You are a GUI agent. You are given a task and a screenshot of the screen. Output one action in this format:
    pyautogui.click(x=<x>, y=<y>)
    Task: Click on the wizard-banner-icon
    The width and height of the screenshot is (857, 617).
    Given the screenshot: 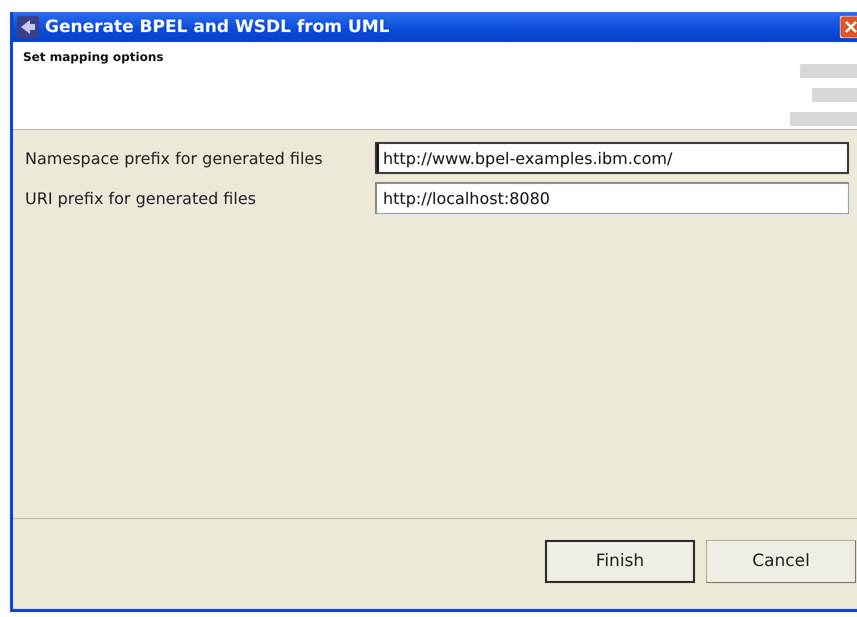 What is the action you would take?
    pyautogui.click(x=823, y=95)
    